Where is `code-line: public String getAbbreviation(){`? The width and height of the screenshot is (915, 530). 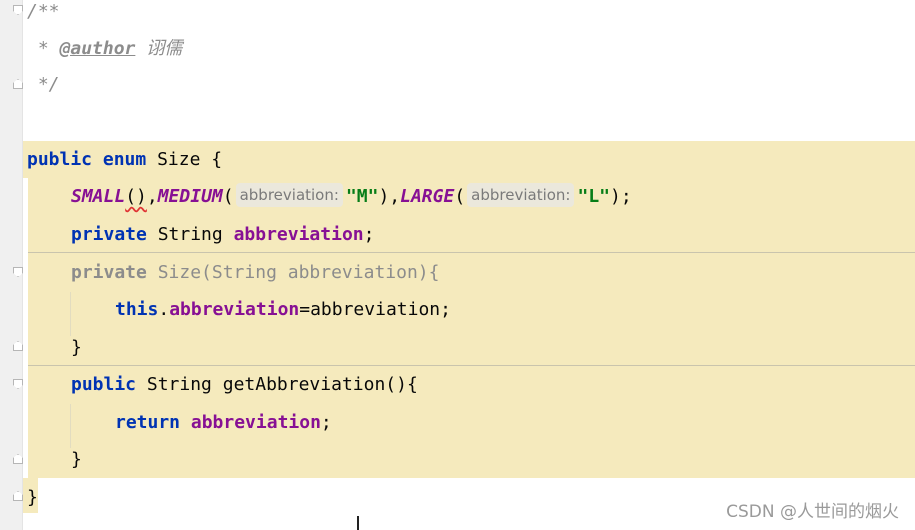 code-line: public String getAbbreviation(){ is located at coordinates (244, 384).